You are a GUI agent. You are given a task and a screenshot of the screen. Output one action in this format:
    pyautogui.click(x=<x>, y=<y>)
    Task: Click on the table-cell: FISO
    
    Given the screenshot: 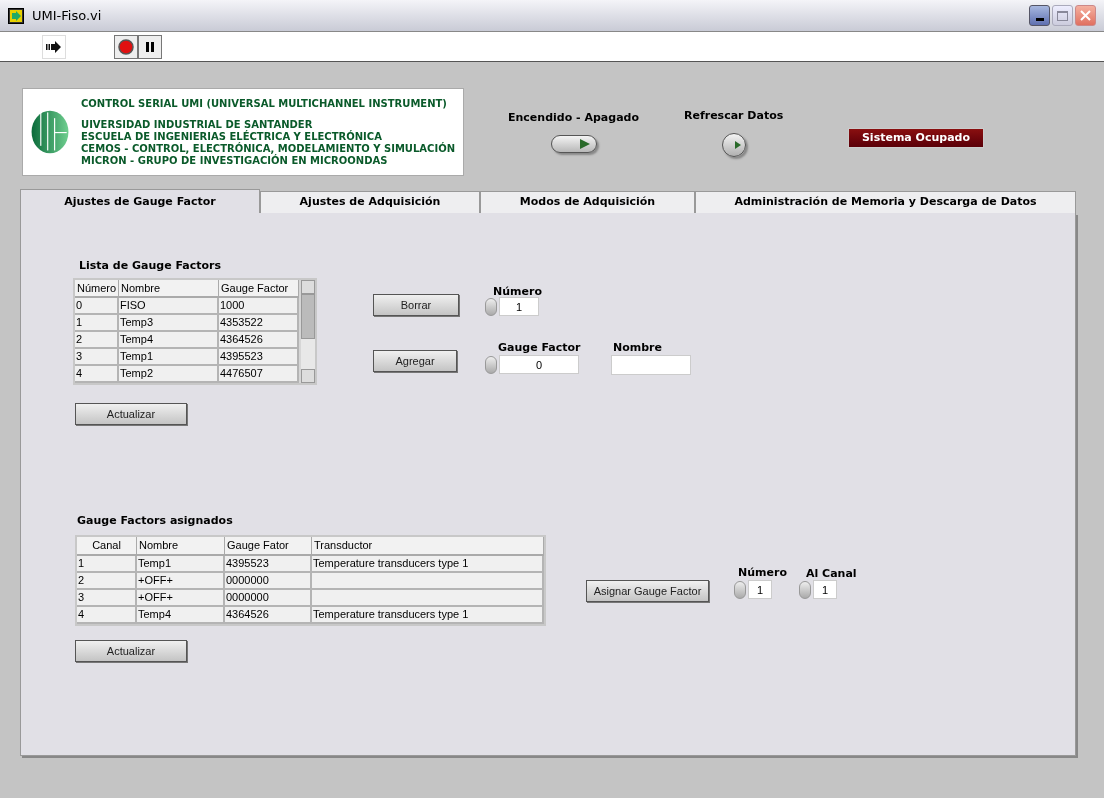 What is the action you would take?
    pyautogui.click(x=169, y=306)
    